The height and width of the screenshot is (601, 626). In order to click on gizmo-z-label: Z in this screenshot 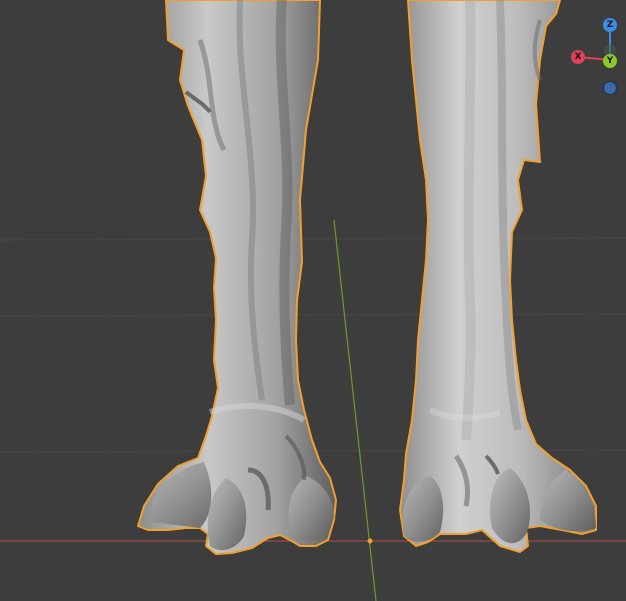, I will do `click(610, 25)`.